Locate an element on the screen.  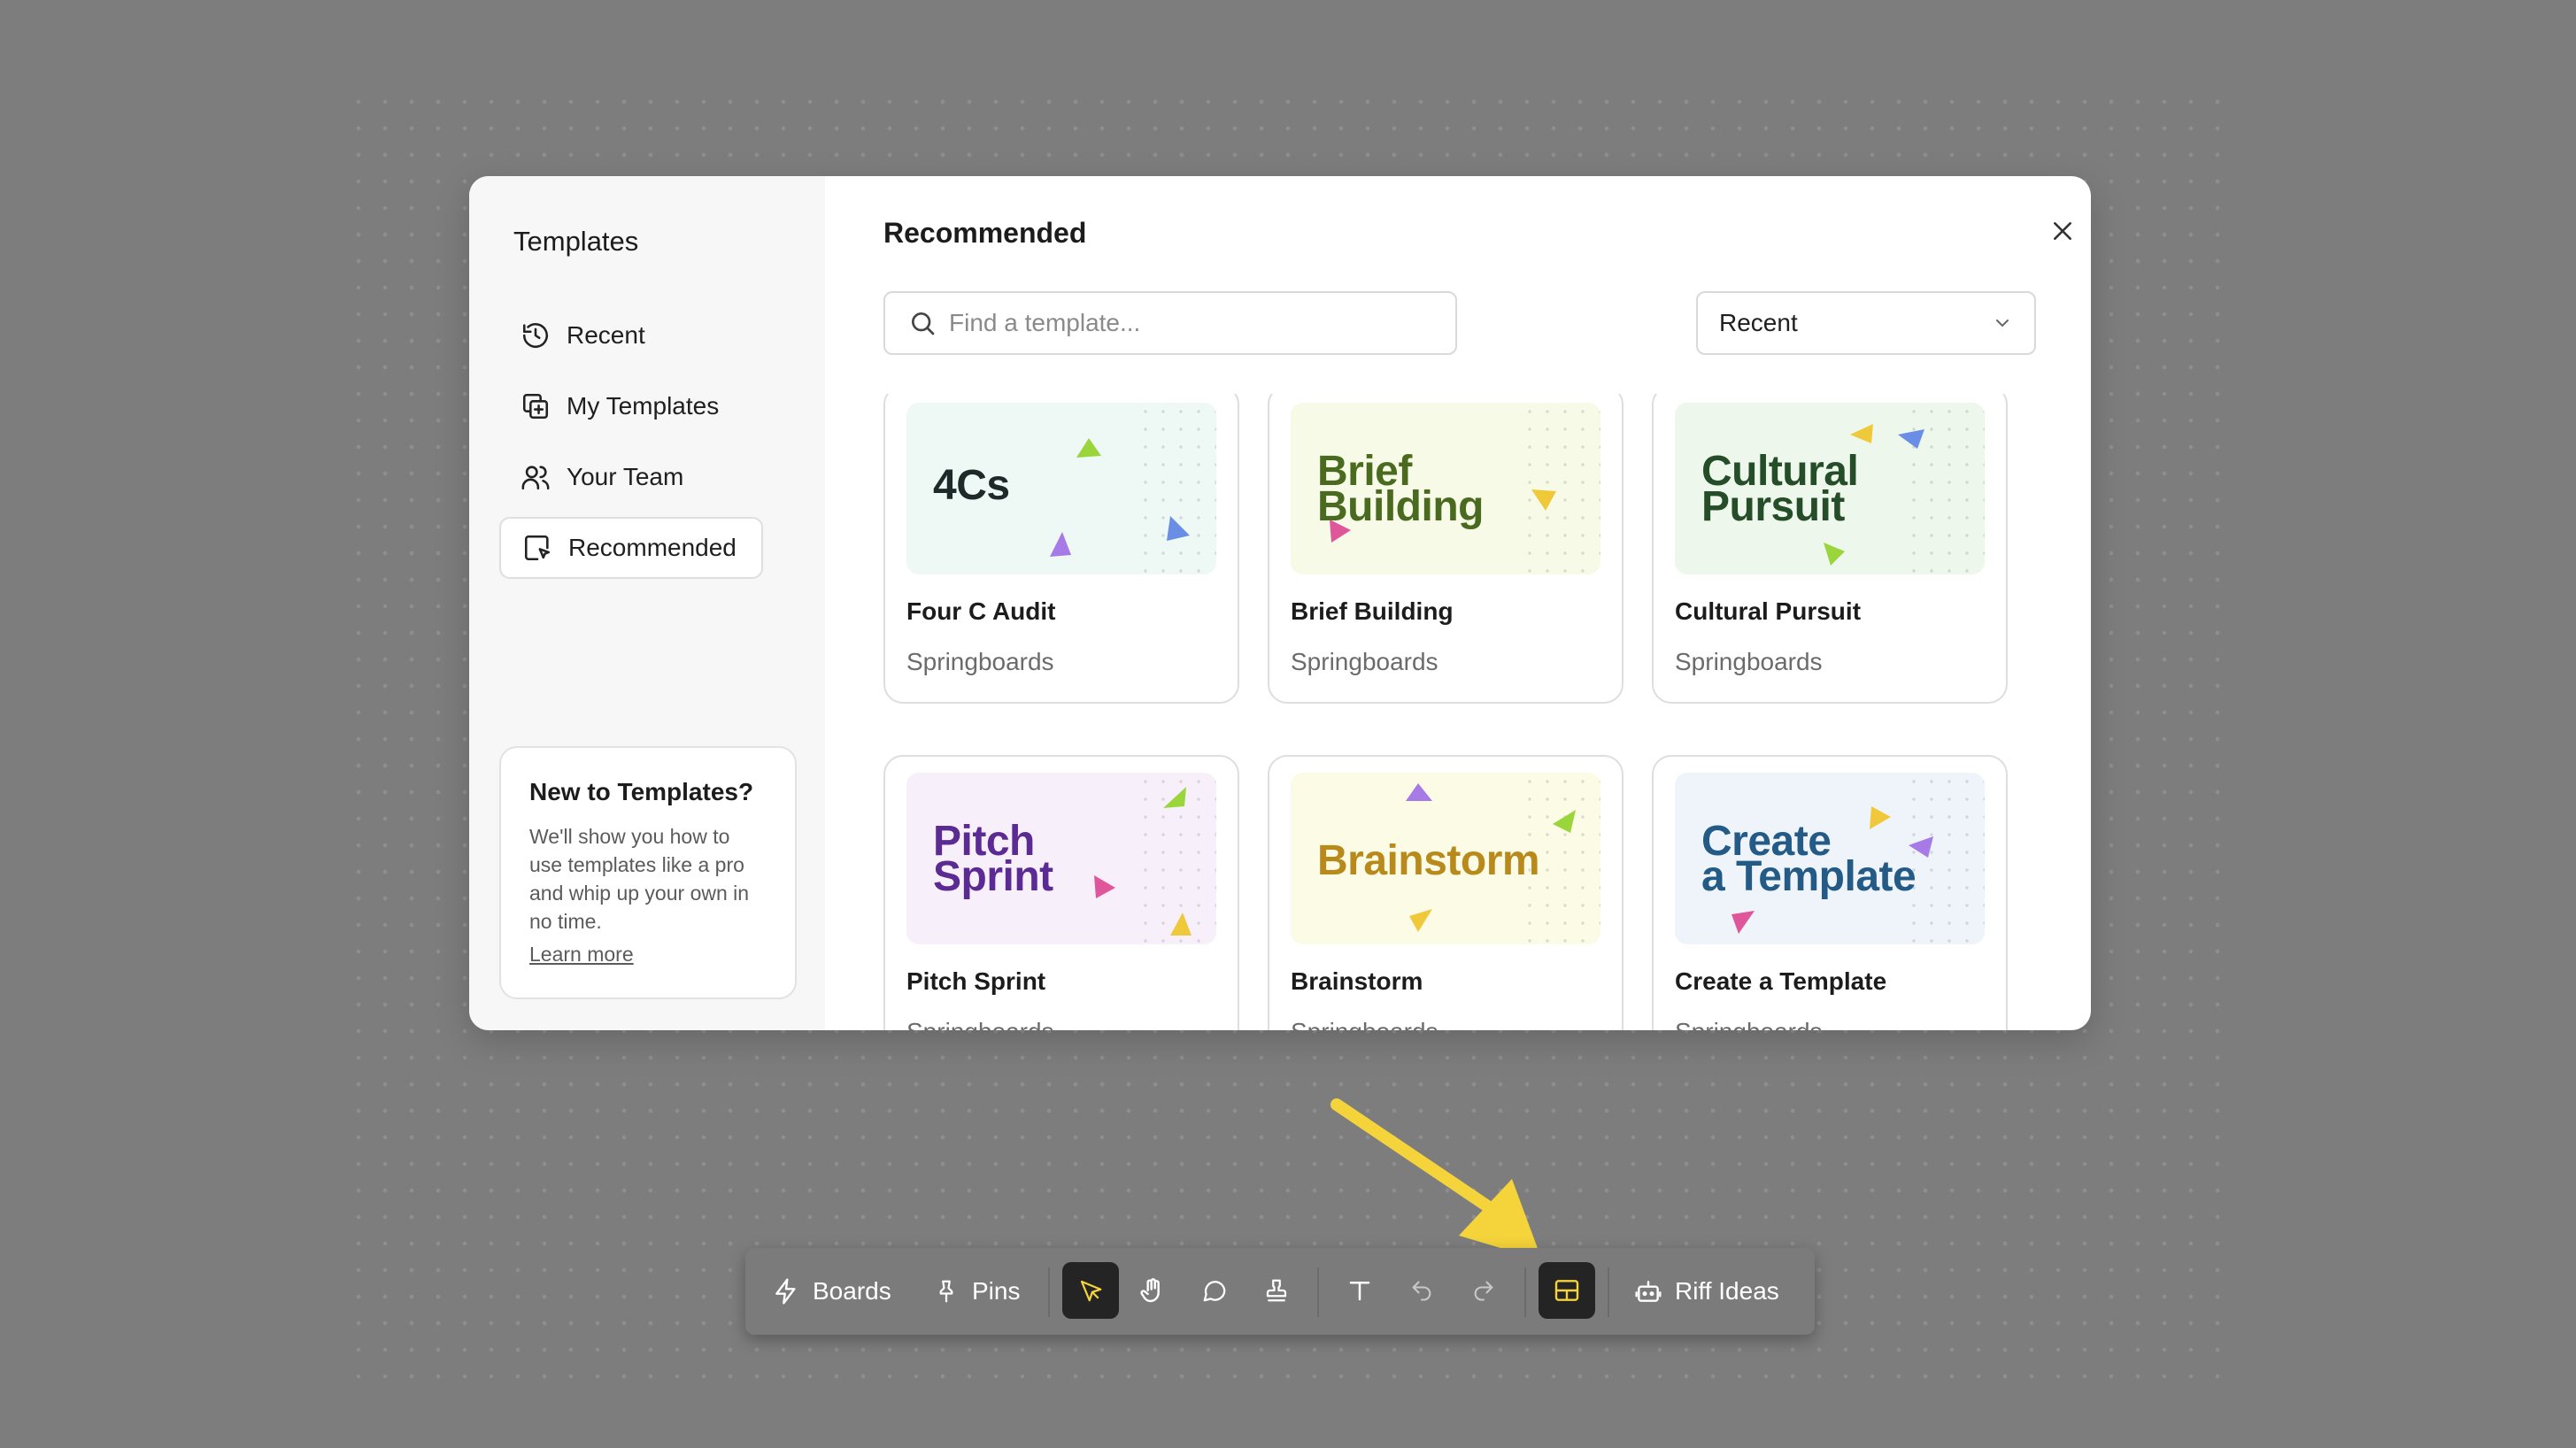
help-title: New to Templates? is located at coordinates (641, 791).